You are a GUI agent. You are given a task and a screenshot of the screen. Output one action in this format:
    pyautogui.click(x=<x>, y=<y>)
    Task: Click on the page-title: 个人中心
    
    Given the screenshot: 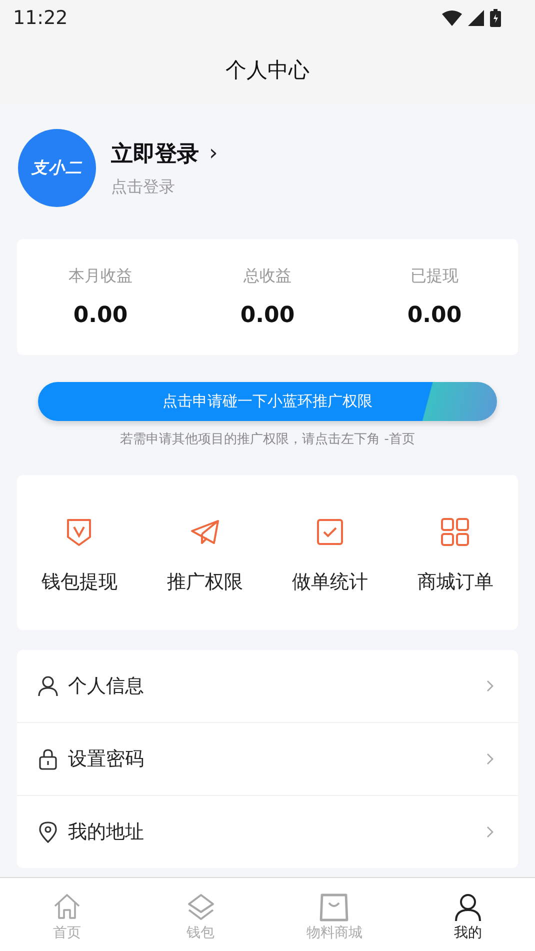 What is the action you would take?
    pyautogui.click(x=268, y=70)
    